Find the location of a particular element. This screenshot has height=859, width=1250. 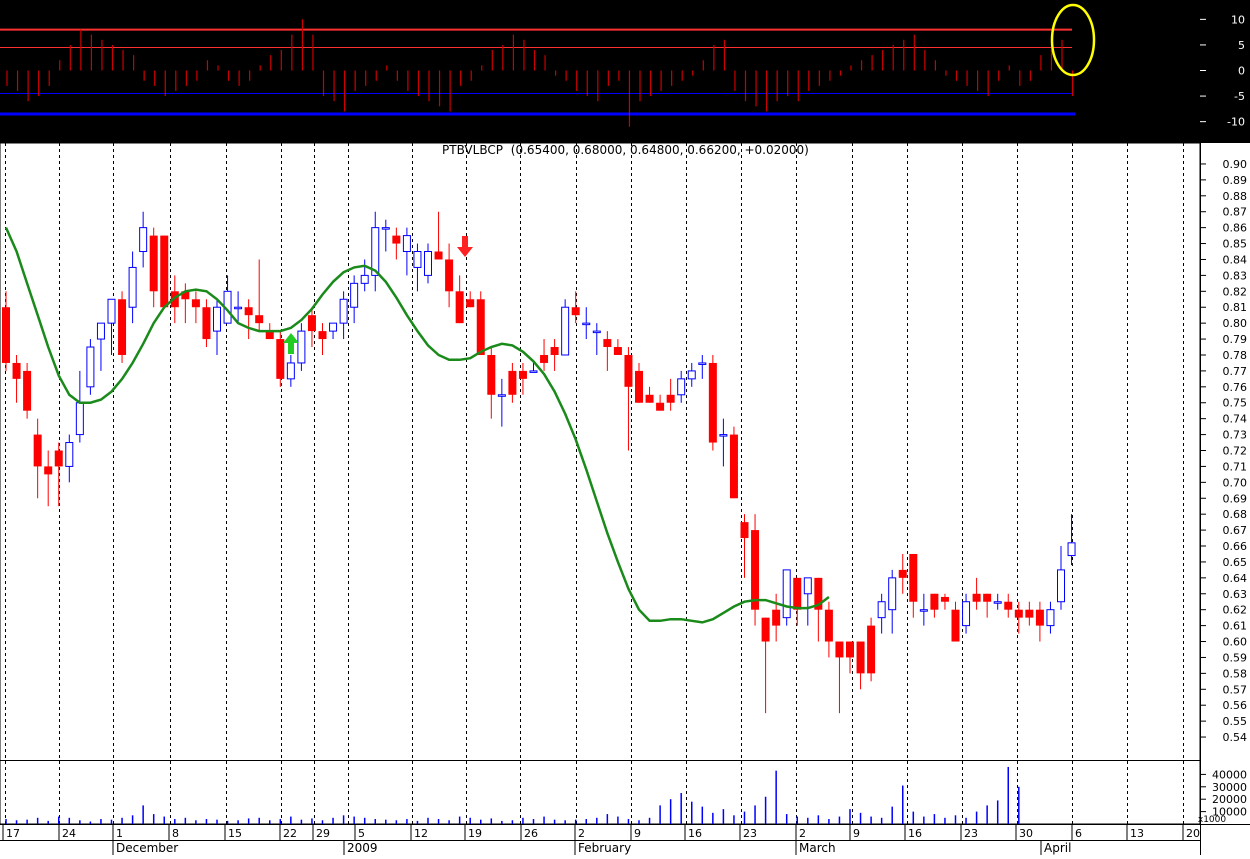

date-tick-label: 13 is located at coordinates (1137, 833).